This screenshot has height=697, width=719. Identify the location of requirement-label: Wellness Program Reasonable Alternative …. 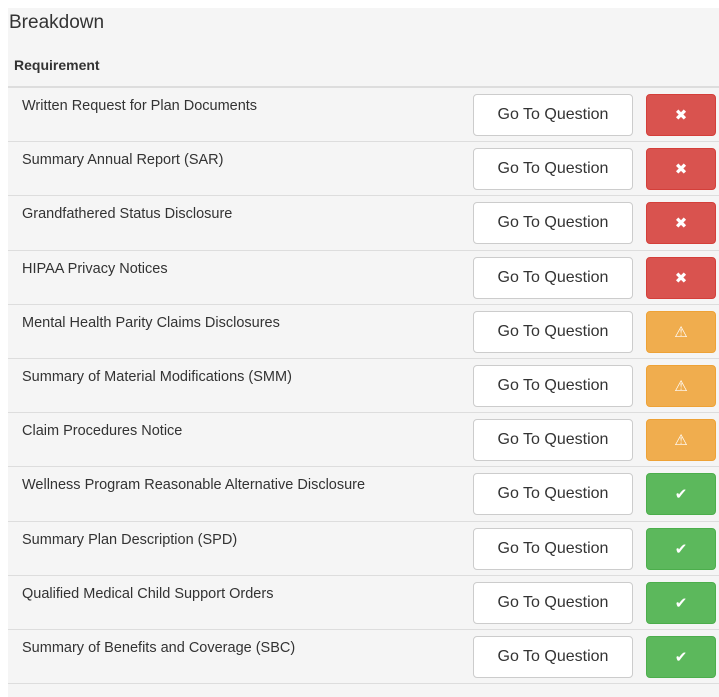
(194, 485).